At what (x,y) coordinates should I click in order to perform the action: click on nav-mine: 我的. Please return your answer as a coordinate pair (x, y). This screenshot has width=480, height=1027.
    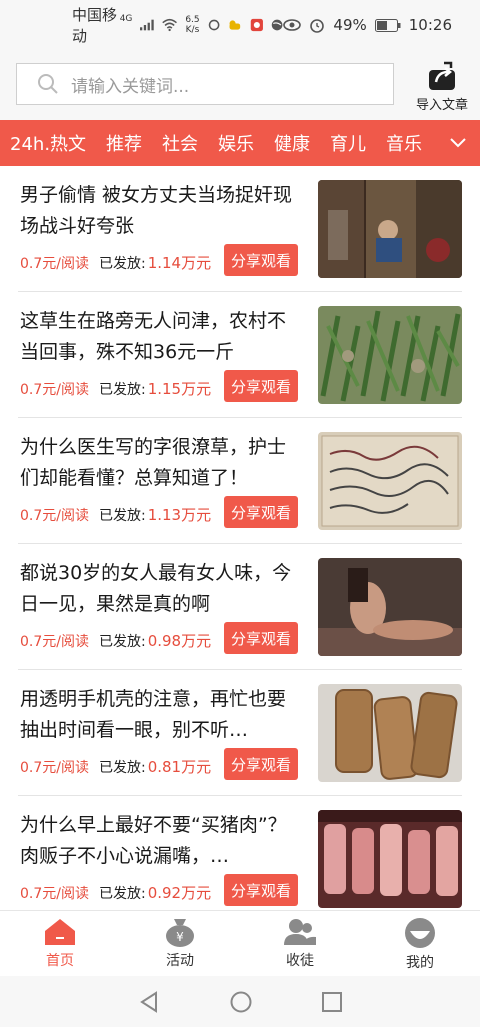
    Looking at the image, I should click on (420, 943).